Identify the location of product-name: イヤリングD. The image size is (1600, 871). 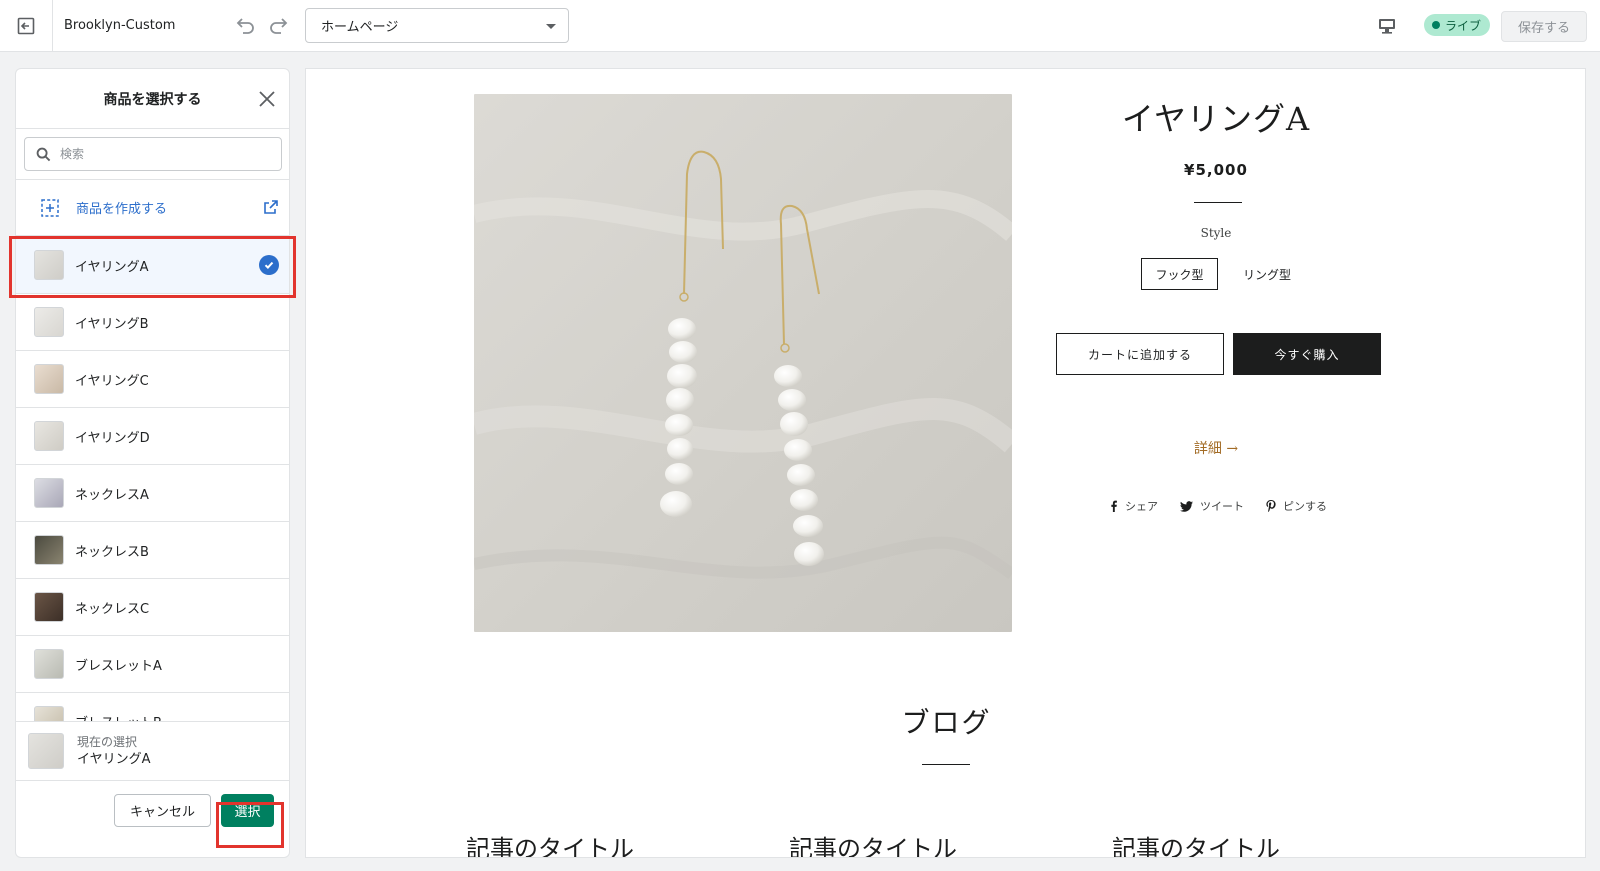
(112, 438).